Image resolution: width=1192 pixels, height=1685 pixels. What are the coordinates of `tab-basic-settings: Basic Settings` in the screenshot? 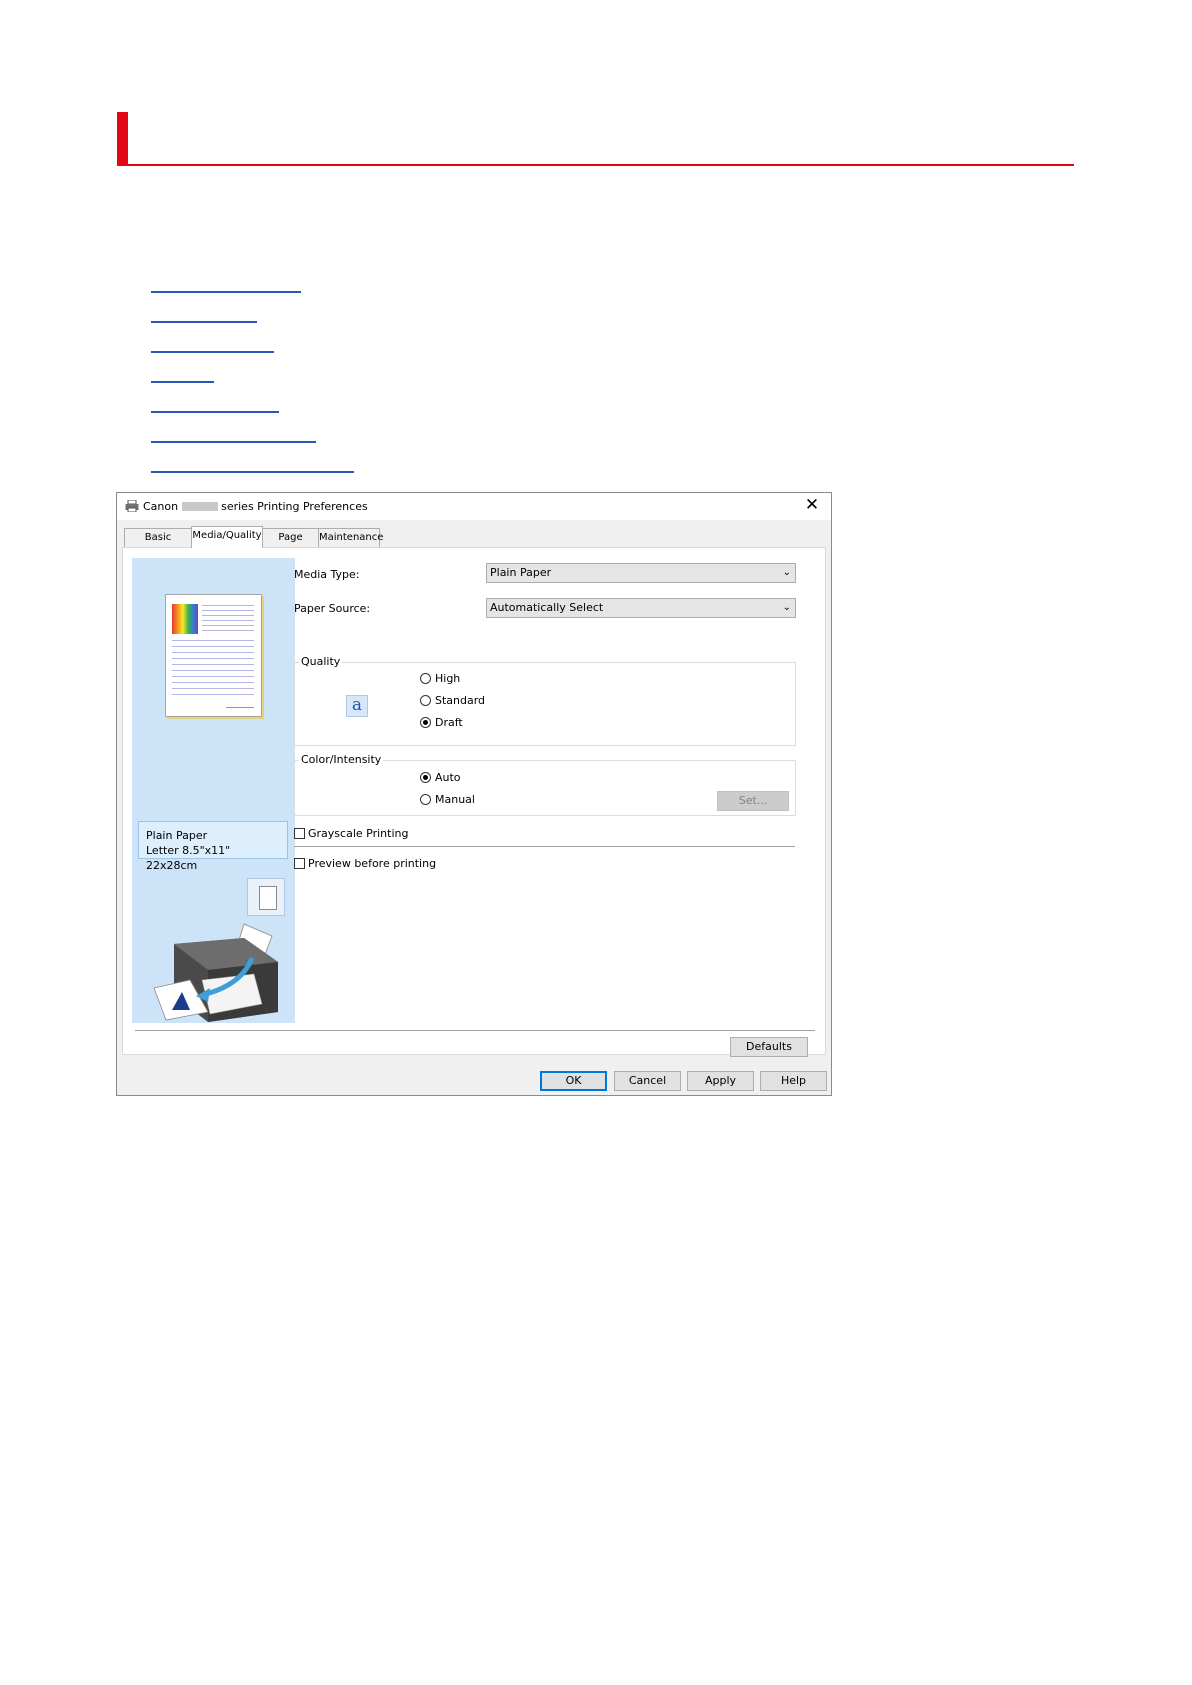 It's located at (158, 544).